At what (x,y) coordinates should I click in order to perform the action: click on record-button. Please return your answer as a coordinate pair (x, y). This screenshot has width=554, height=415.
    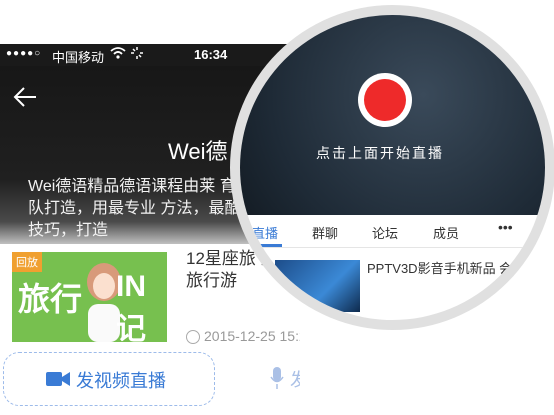
    Looking at the image, I should click on (385, 100).